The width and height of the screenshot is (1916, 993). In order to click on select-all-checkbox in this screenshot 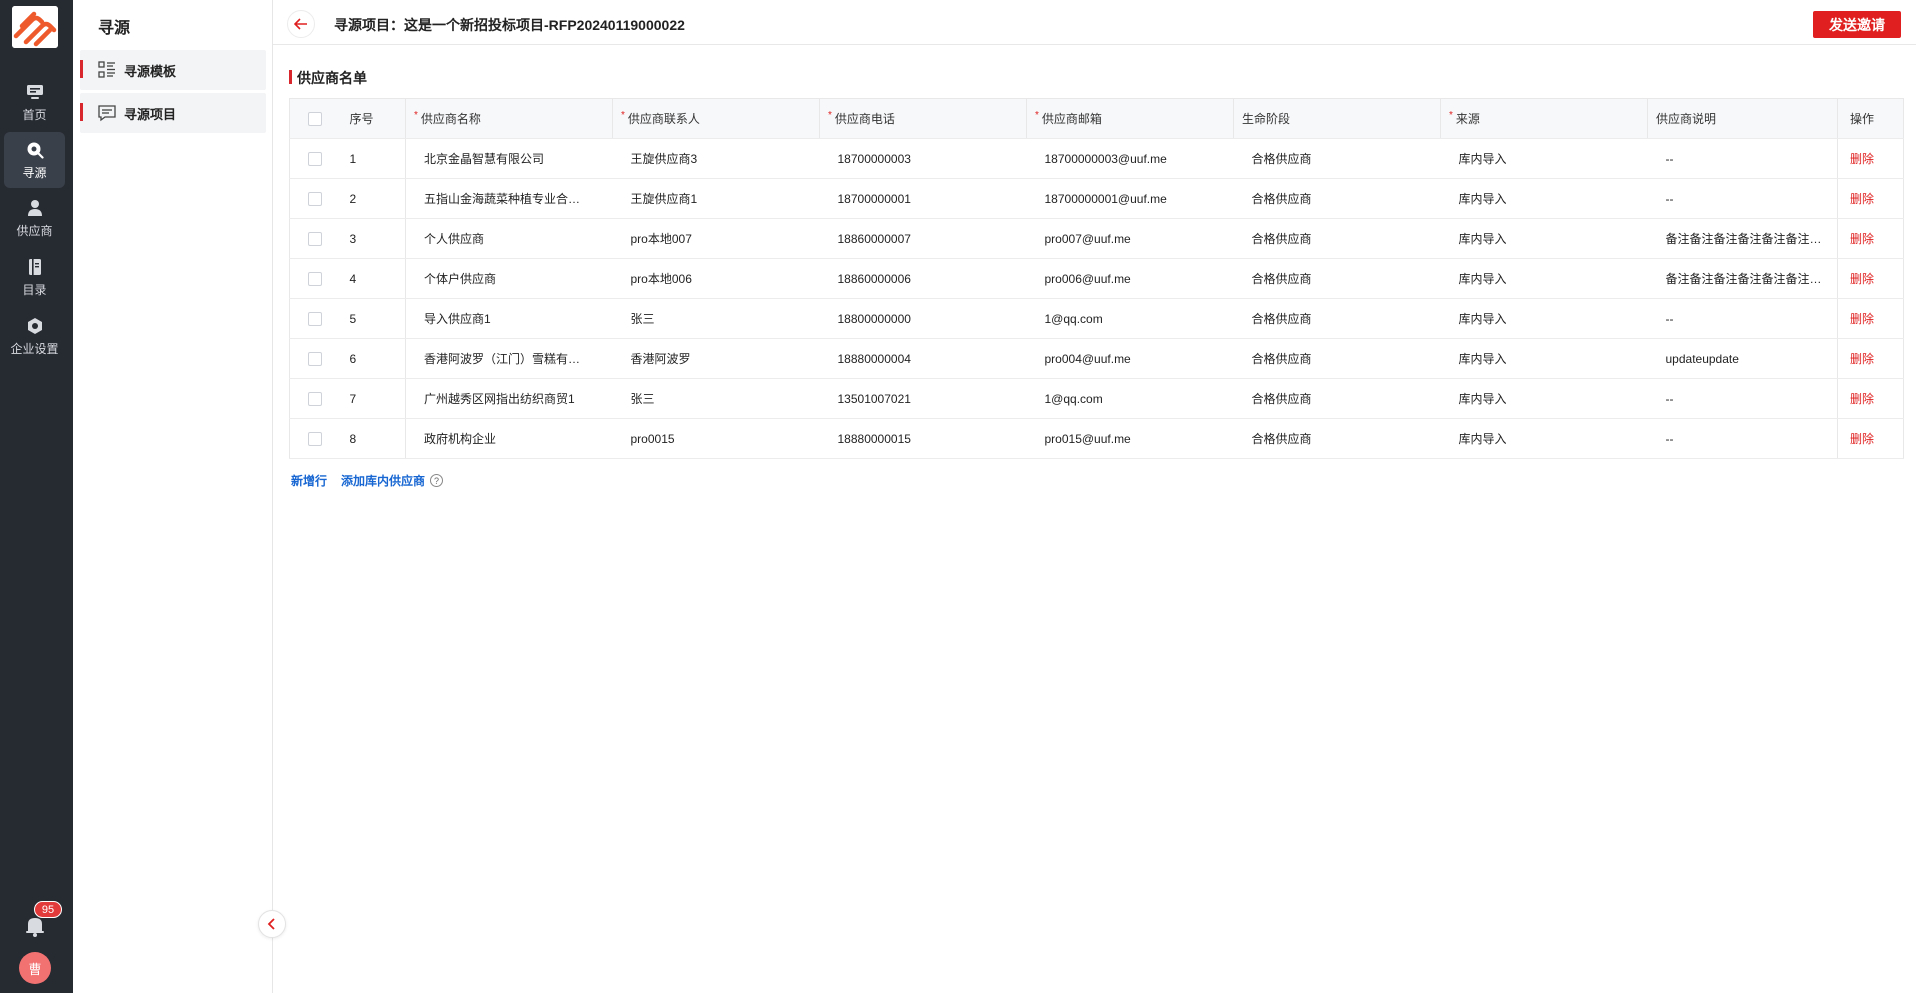, I will do `click(314, 118)`.